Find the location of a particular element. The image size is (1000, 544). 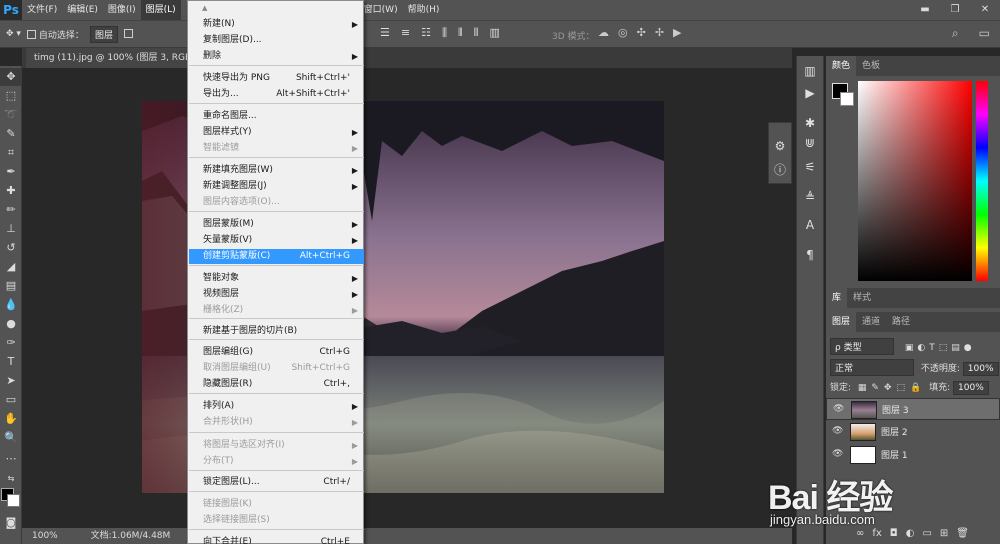

move-tool-icon: ✥ is located at coordinates (11, 77).